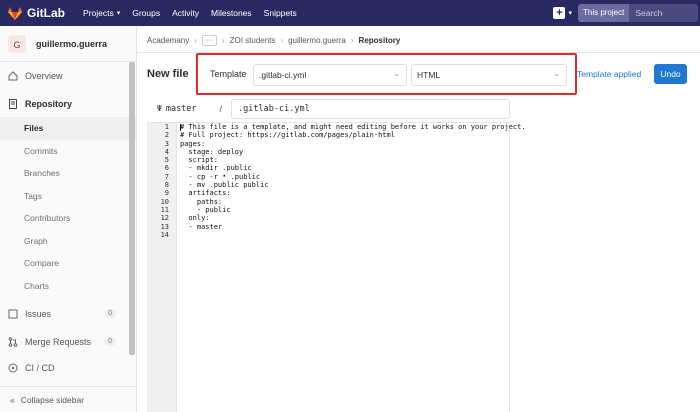 This screenshot has height=412, width=700. I want to click on nav-activity: Activity, so click(185, 13).